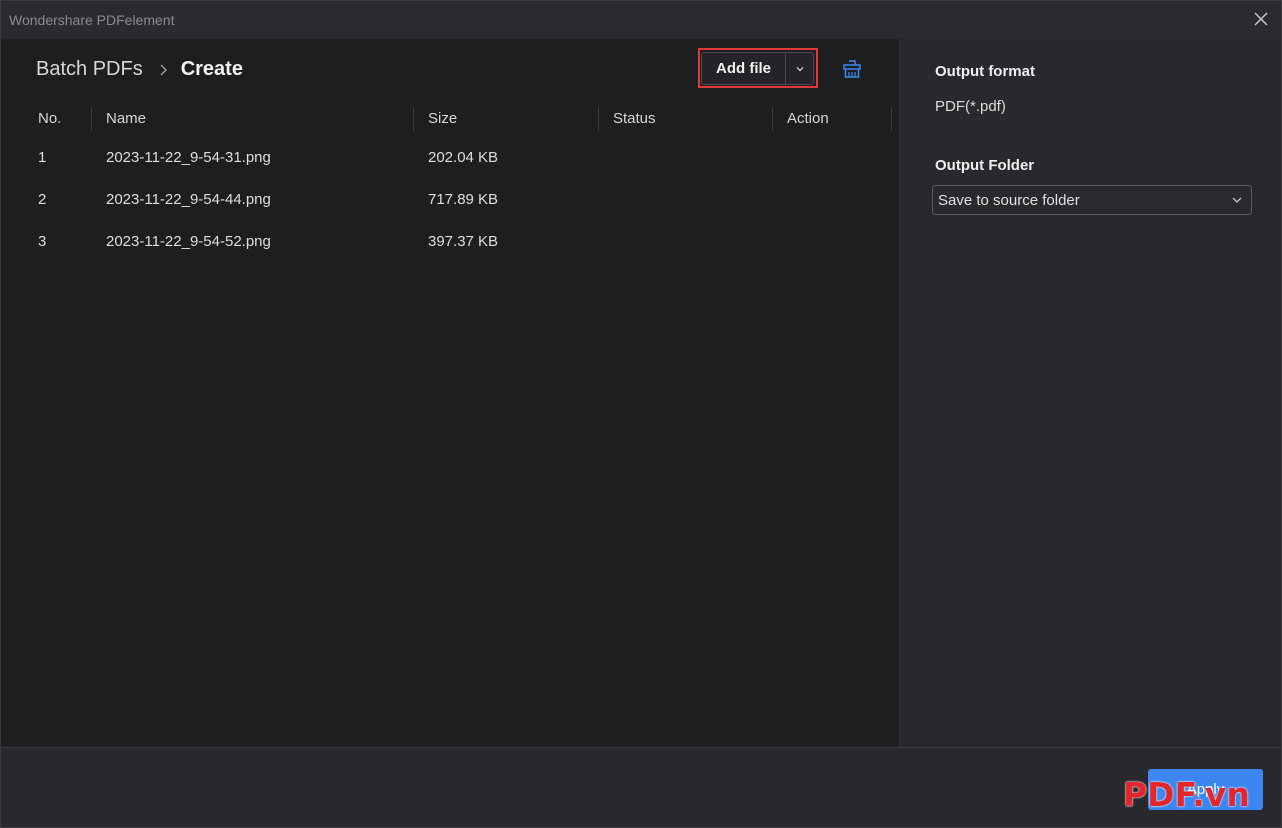 The image size is (1282, 828). What do you see at coordinates (744, 68) in the screenshot?
I see `add-file-button: Add file` at bounding box center [744, 68].